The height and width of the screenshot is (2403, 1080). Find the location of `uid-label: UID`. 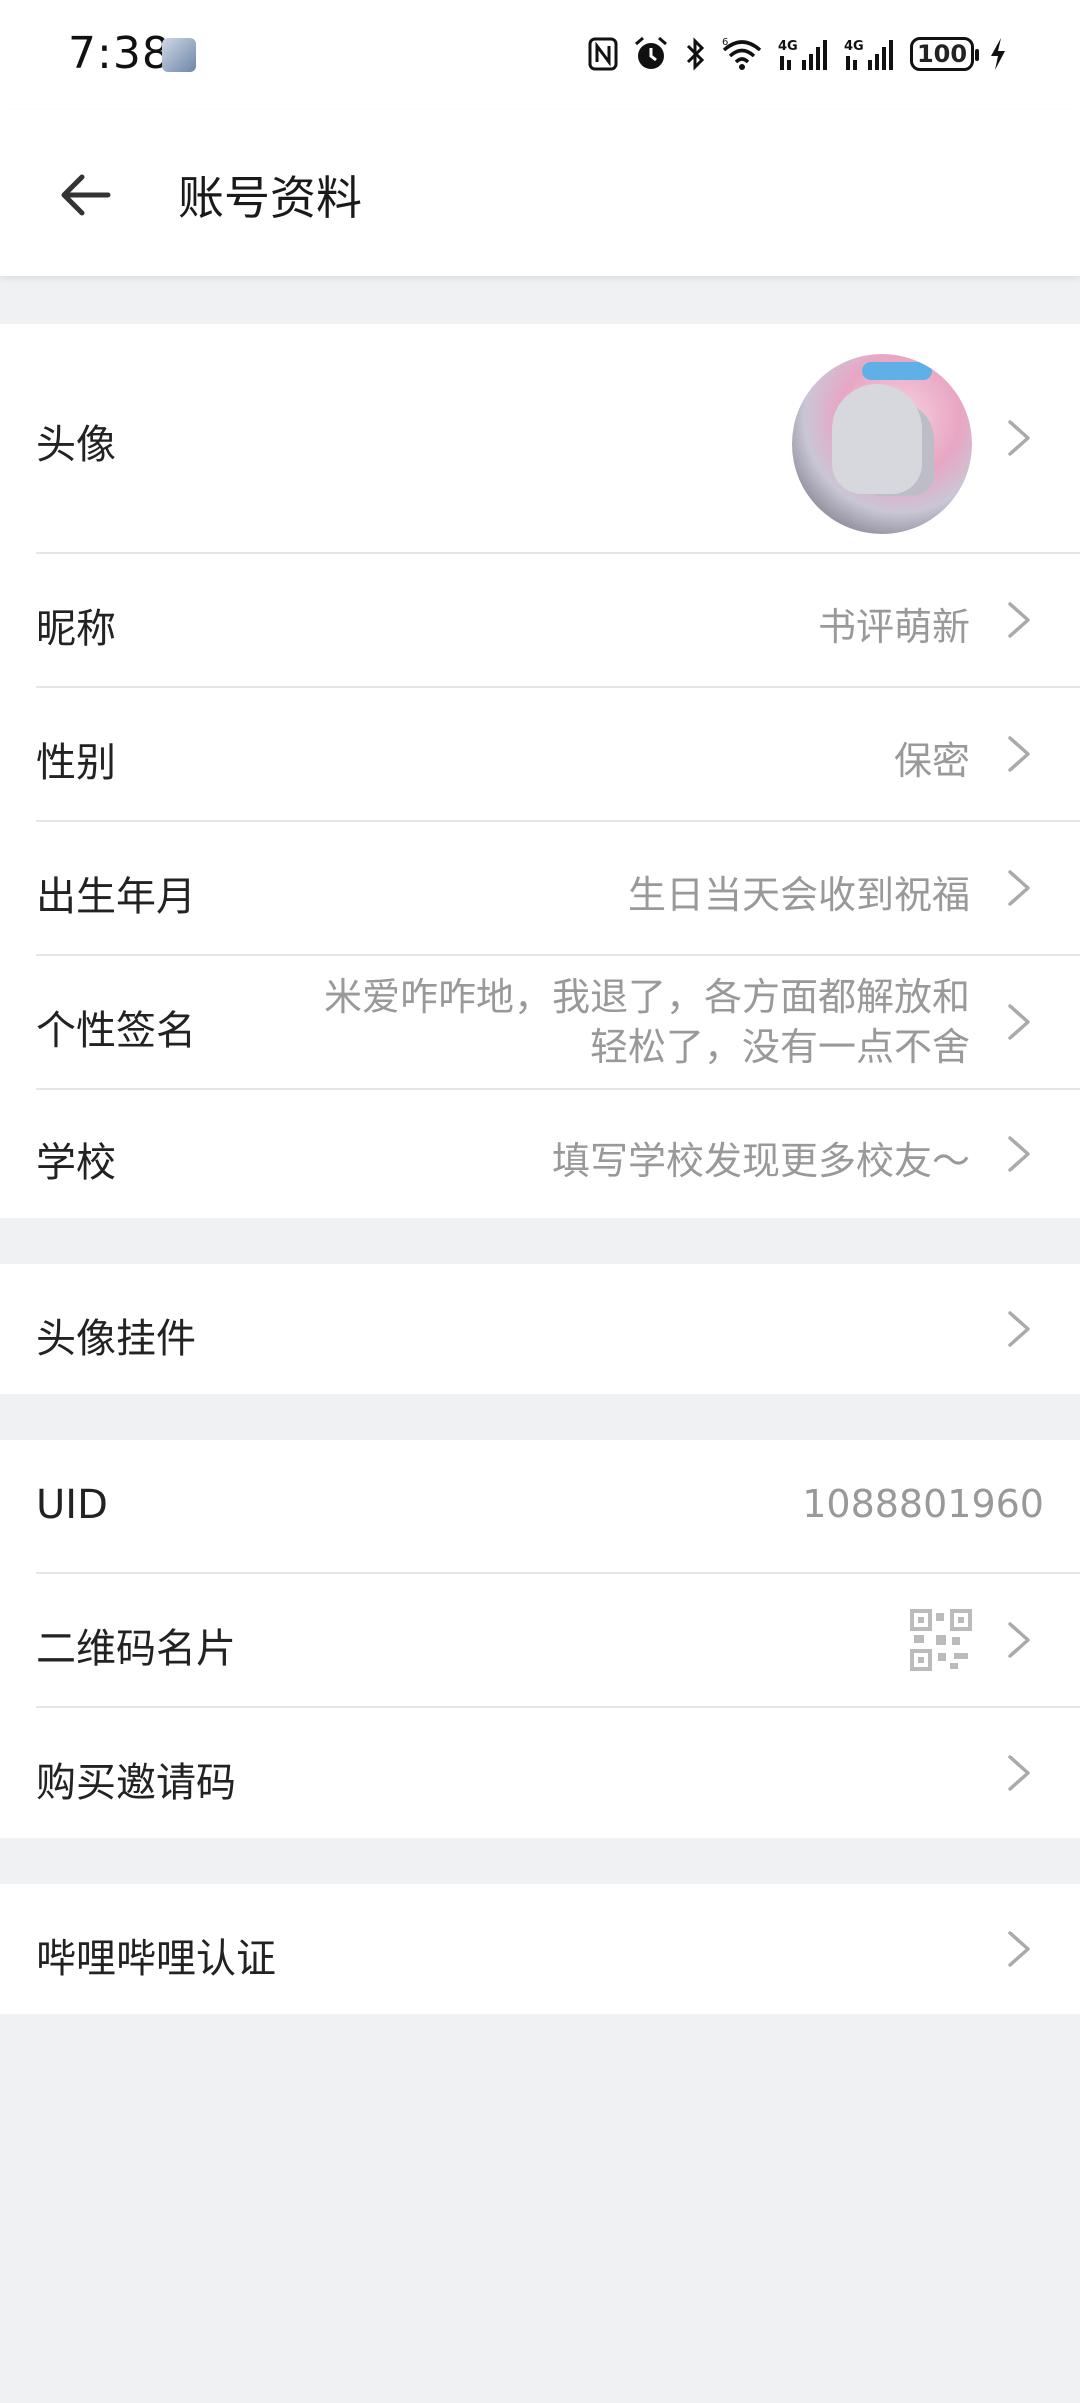

uid-label: UID is located at coordinates (72, 1505).